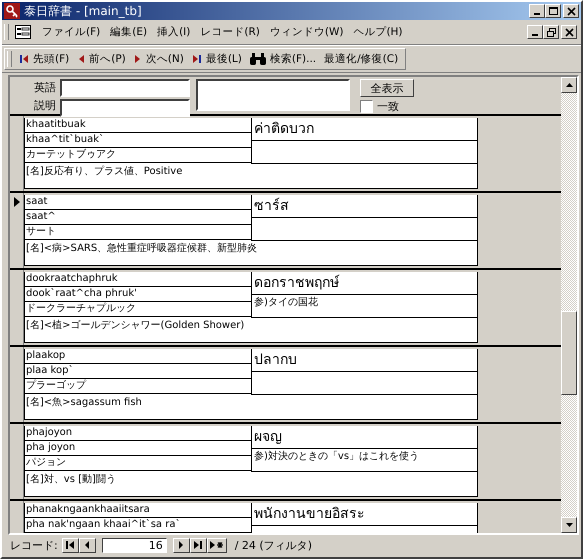 The image size is (583, 559). Describe the element at coordinates (138, 279) in the screenshot. I see `romanized-cell: dookraatchaphruk` at that location.